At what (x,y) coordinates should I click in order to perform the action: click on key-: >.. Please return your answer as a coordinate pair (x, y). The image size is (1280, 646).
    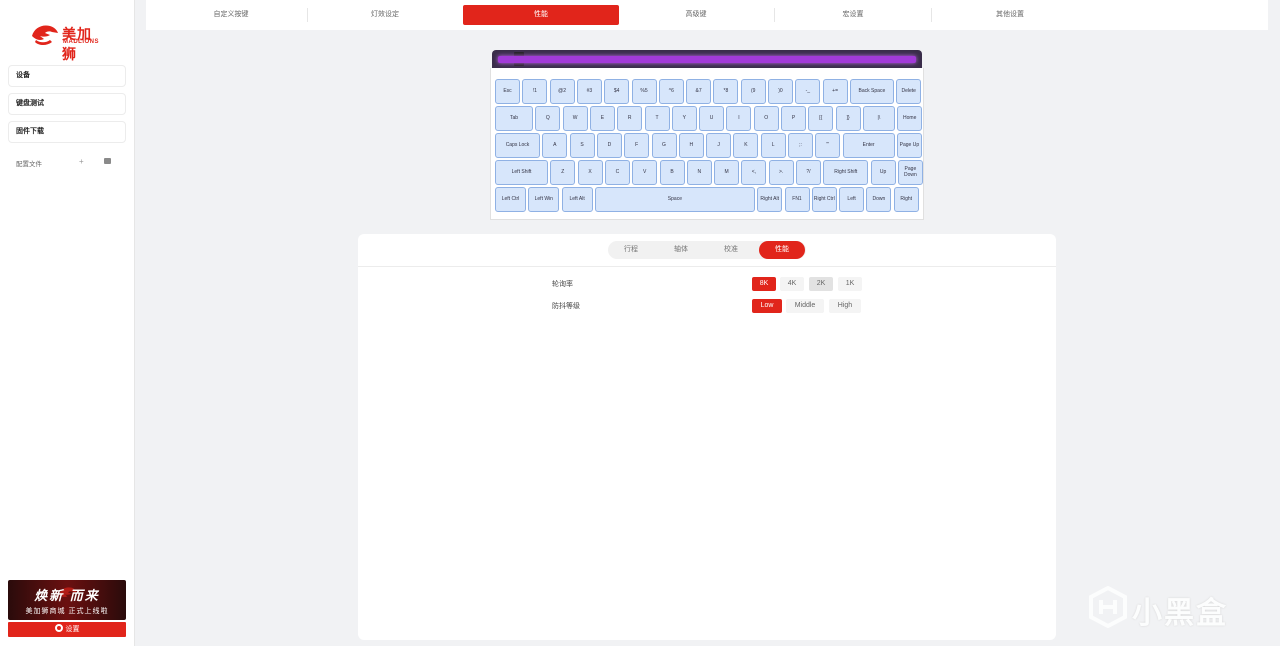
    Looking at the image, I should click on (781, 172).